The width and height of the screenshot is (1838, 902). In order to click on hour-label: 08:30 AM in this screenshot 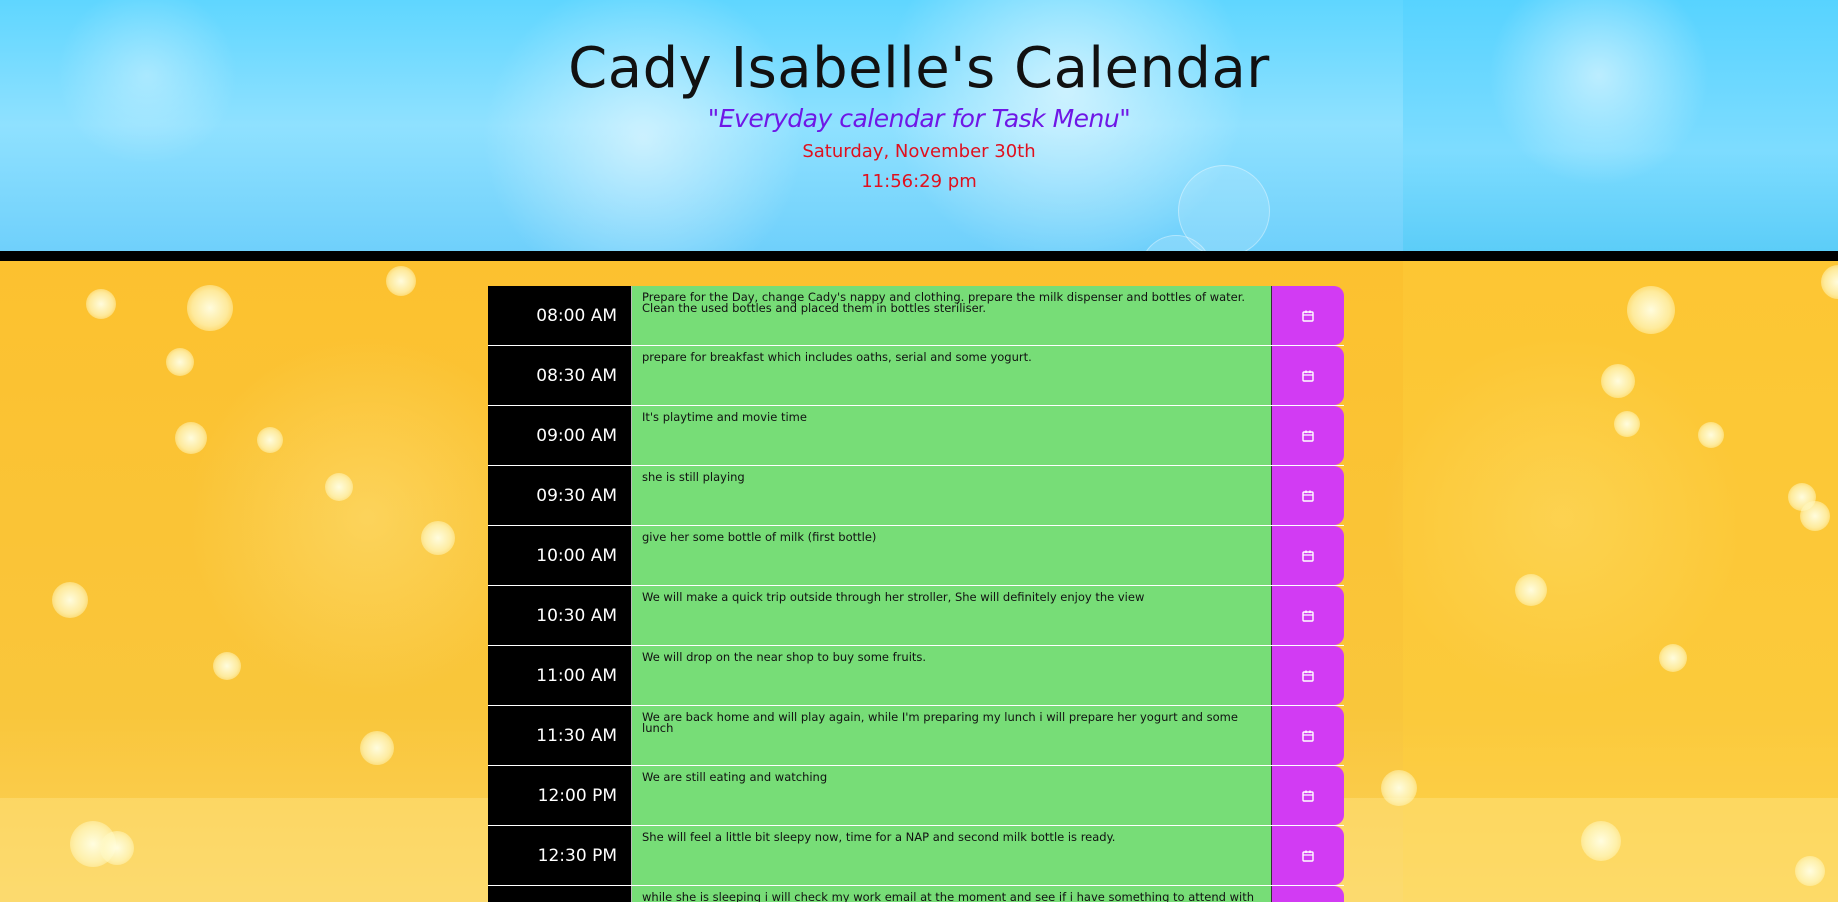, I will do `click(559, 375)`.